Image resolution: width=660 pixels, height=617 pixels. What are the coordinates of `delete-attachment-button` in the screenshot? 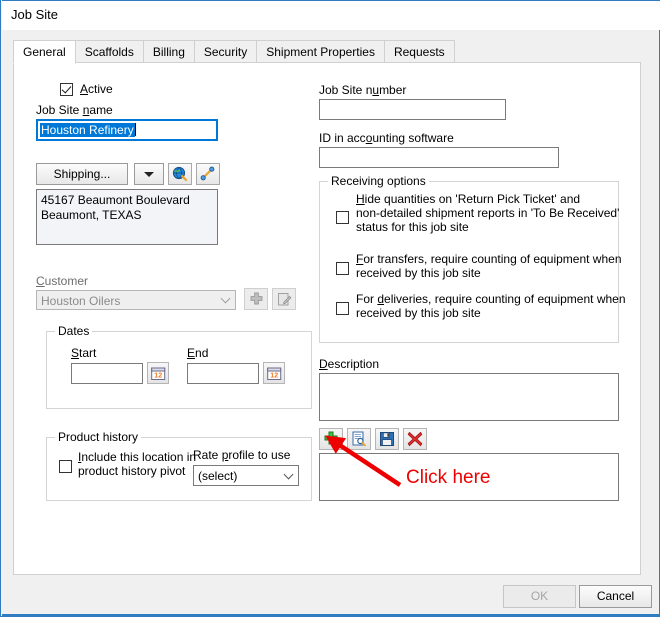 It's located at (415, 439).